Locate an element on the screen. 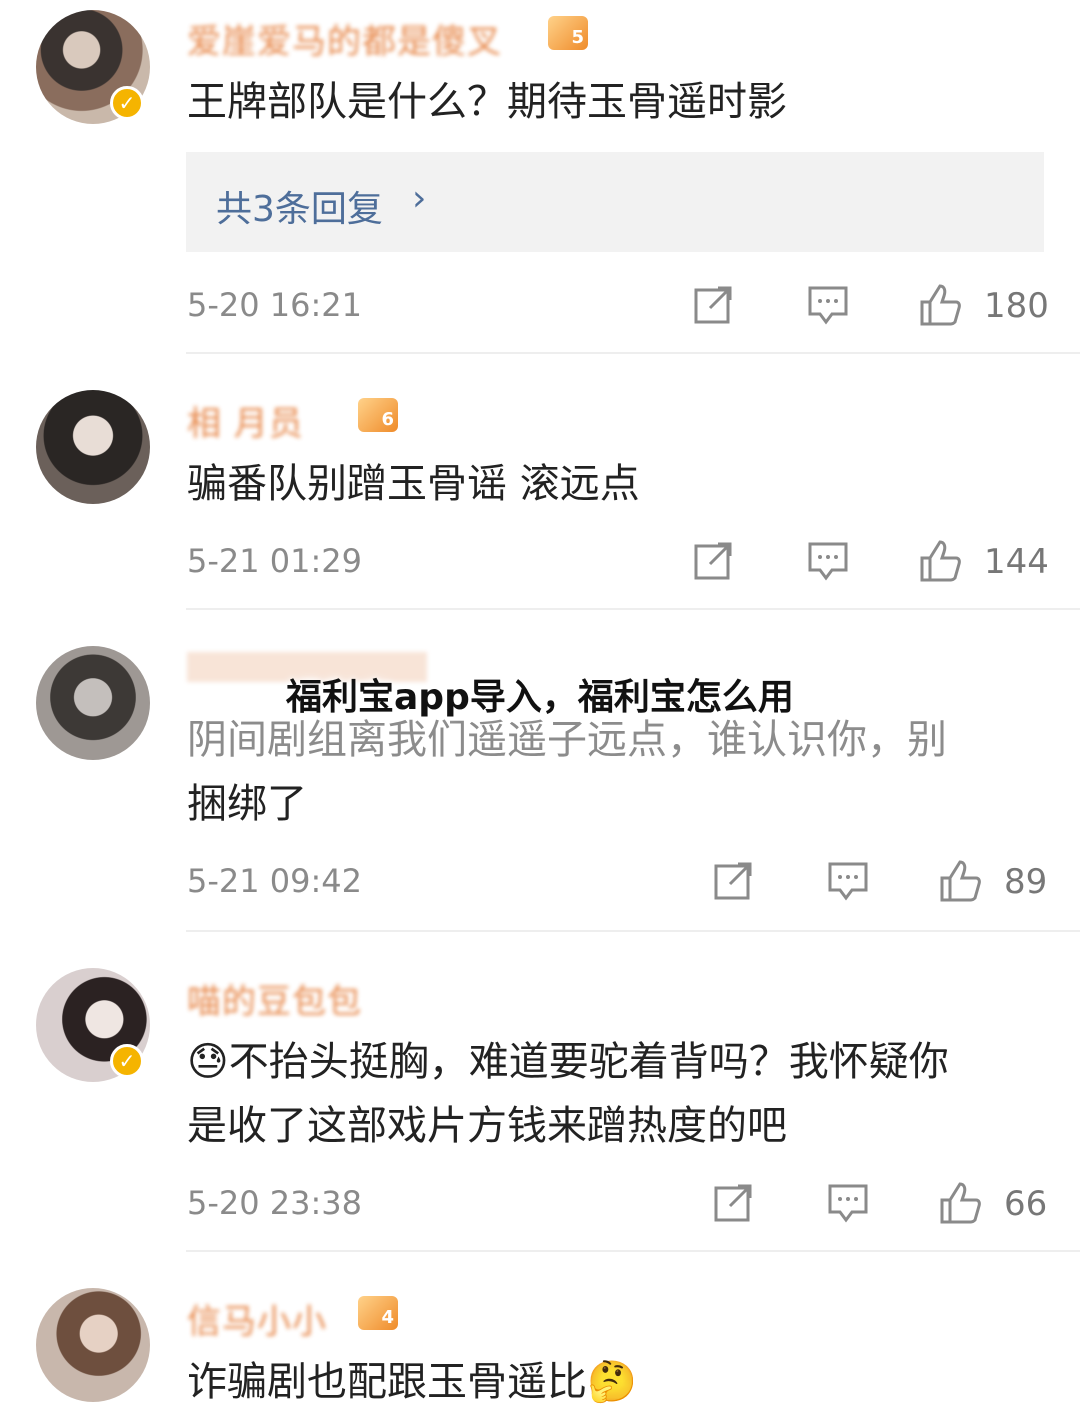 The width and height of the screenshot is (1080, 1414). thinking-emoji-icon: 🤔 is located at coordinates (612, 1382).